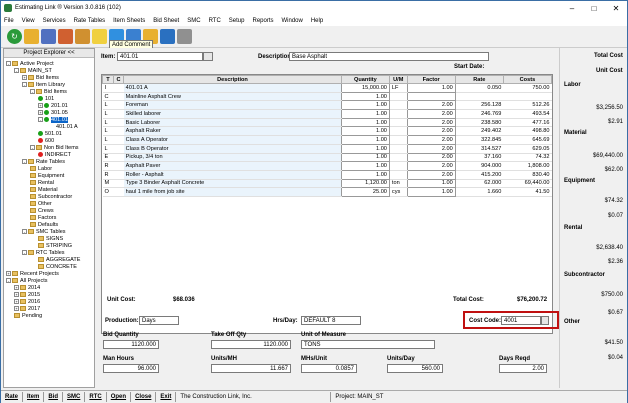 The height and width of the screenshot is (403, 628). What do you see at coordinates (41, 168) in the screenshot?
I see `tree-node: Labor` at bounding box center [41, 168].